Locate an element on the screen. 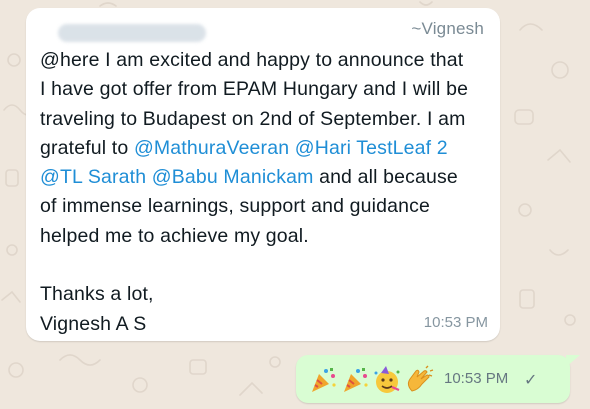  redacted-phone-number is located at coordinates (132, 33).